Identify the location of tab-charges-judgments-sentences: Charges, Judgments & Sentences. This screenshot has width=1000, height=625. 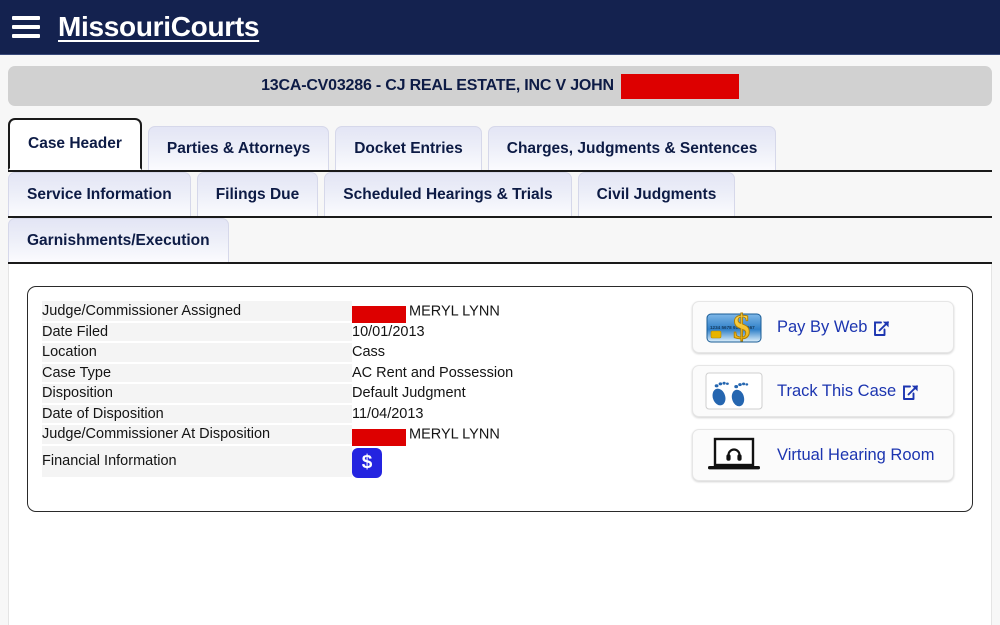
(632, 148).